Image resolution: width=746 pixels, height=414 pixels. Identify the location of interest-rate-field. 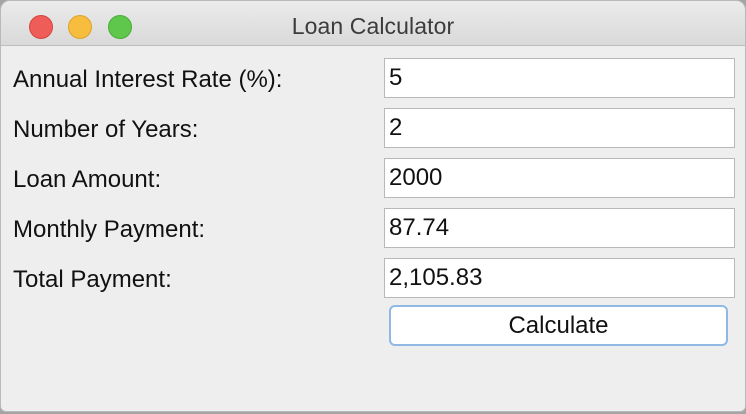
(559, 78).